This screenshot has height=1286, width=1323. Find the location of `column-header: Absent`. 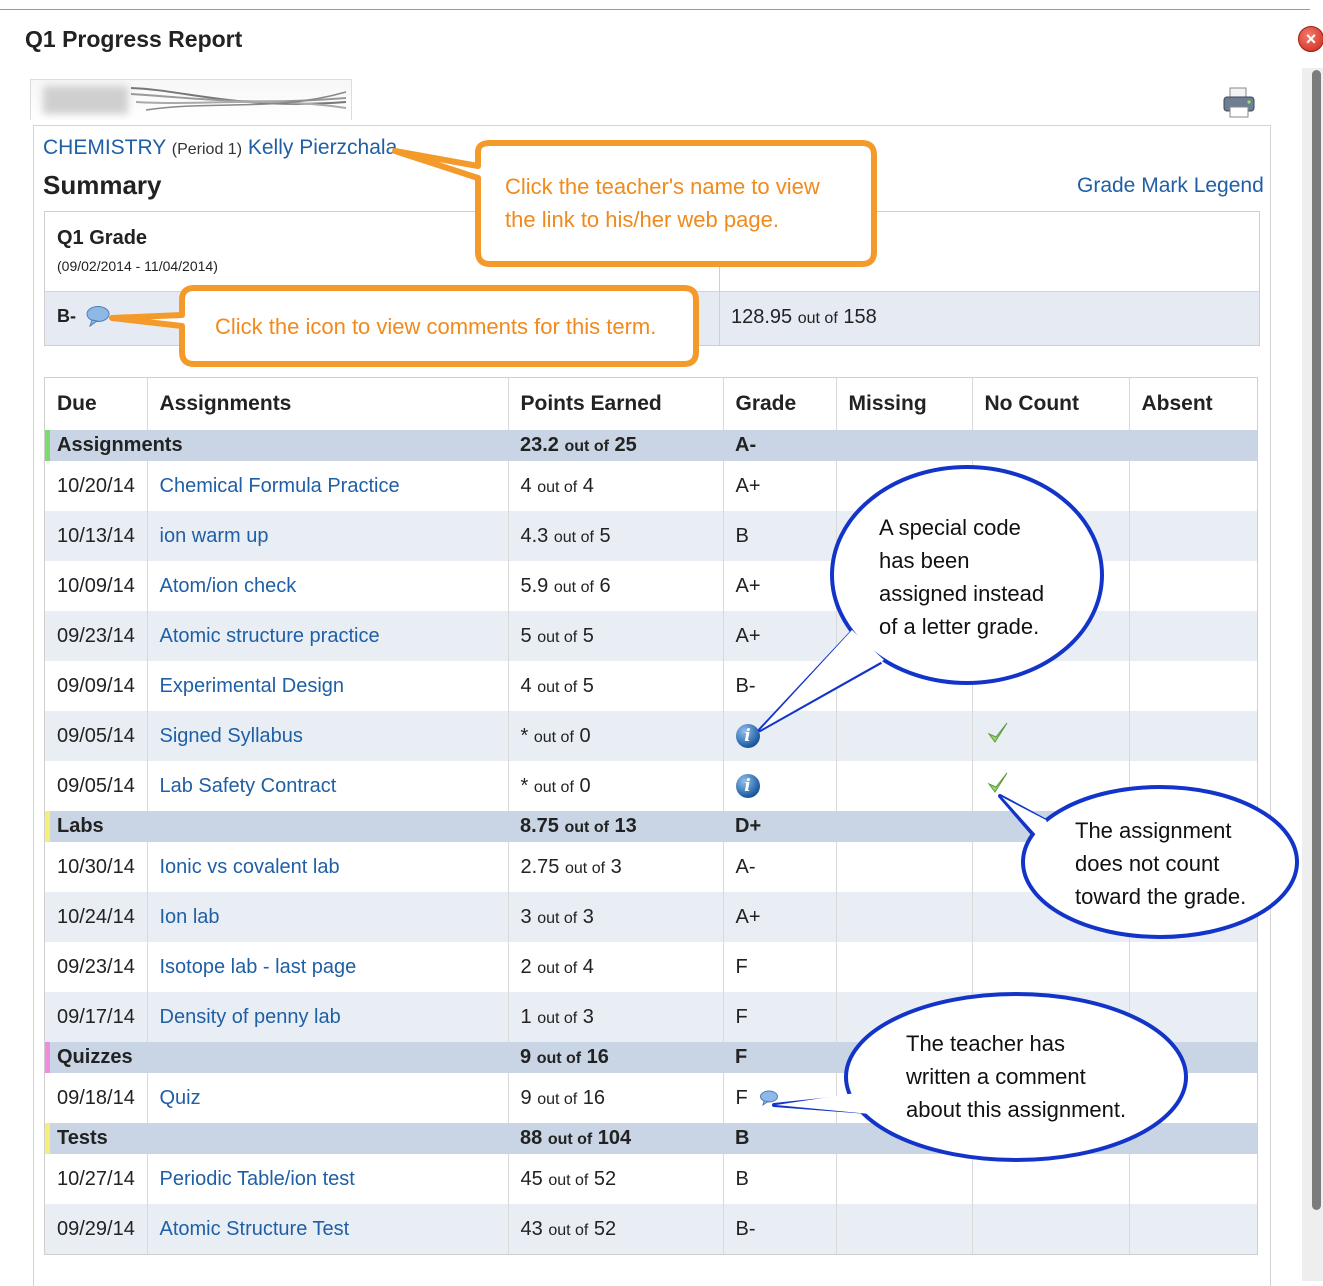

column-header: Absent is located at coordinates (1193, 404).